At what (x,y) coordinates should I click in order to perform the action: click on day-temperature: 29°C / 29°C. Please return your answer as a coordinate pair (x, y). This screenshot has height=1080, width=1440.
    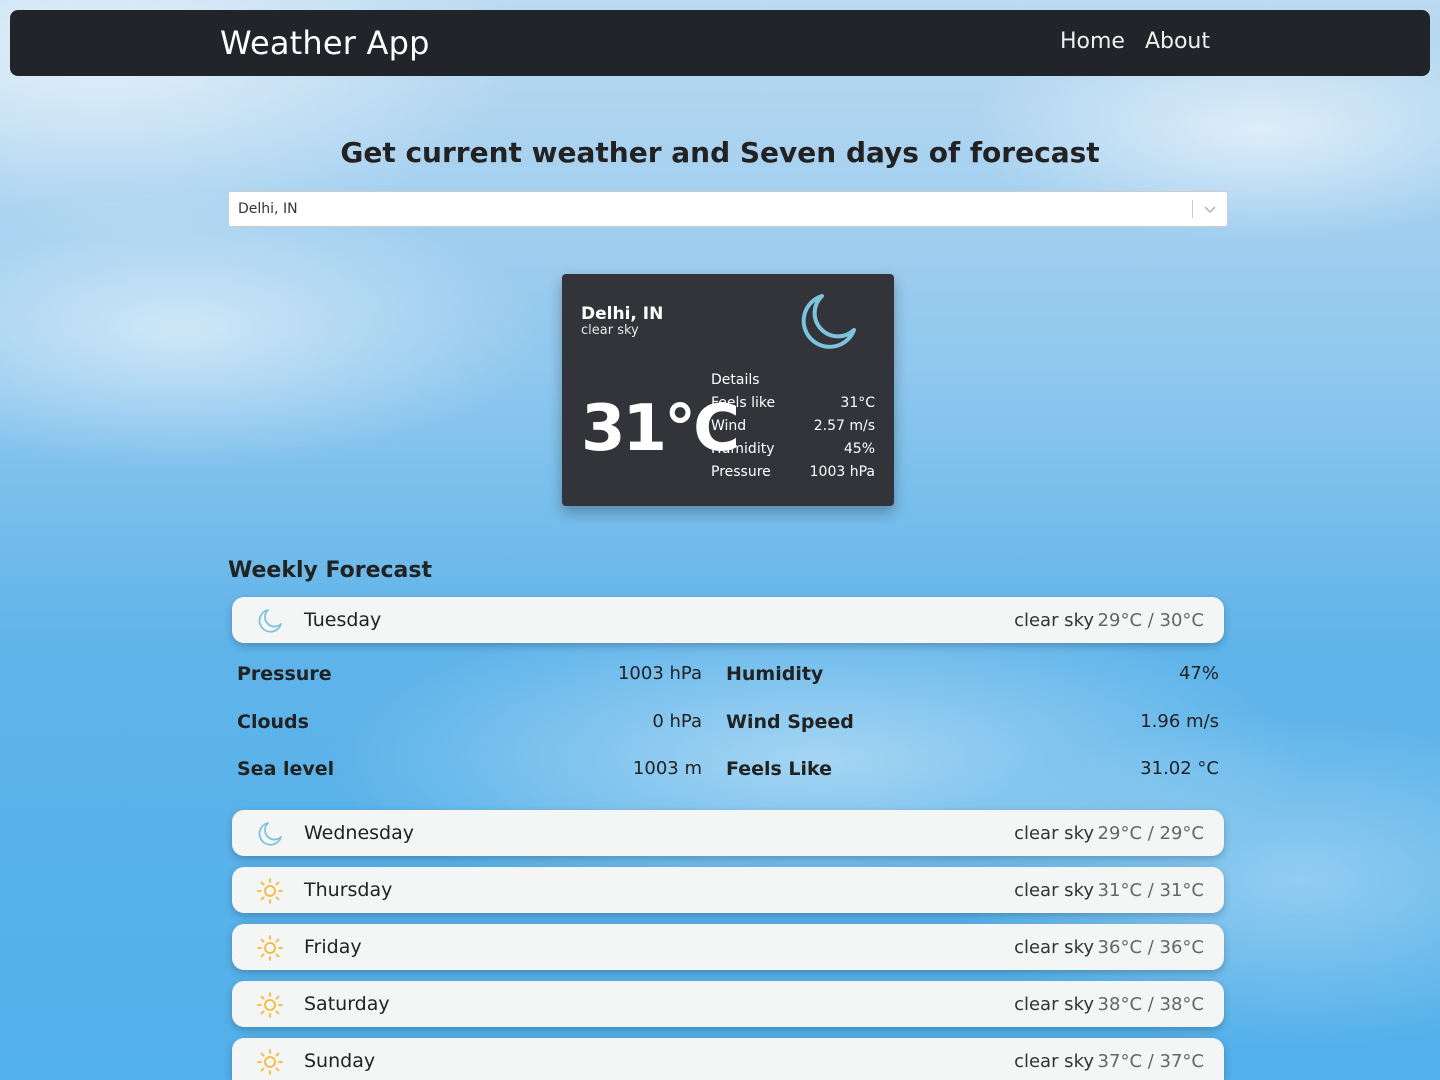
    Looking at the image, I should click on (1150, 833).